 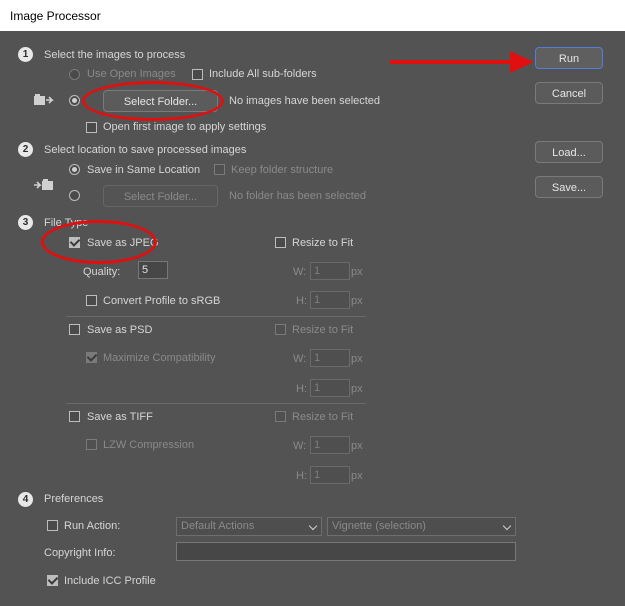 I want to click on maximize-compatibility-label: Maximize Compatibility, so click(x=159, y=358).